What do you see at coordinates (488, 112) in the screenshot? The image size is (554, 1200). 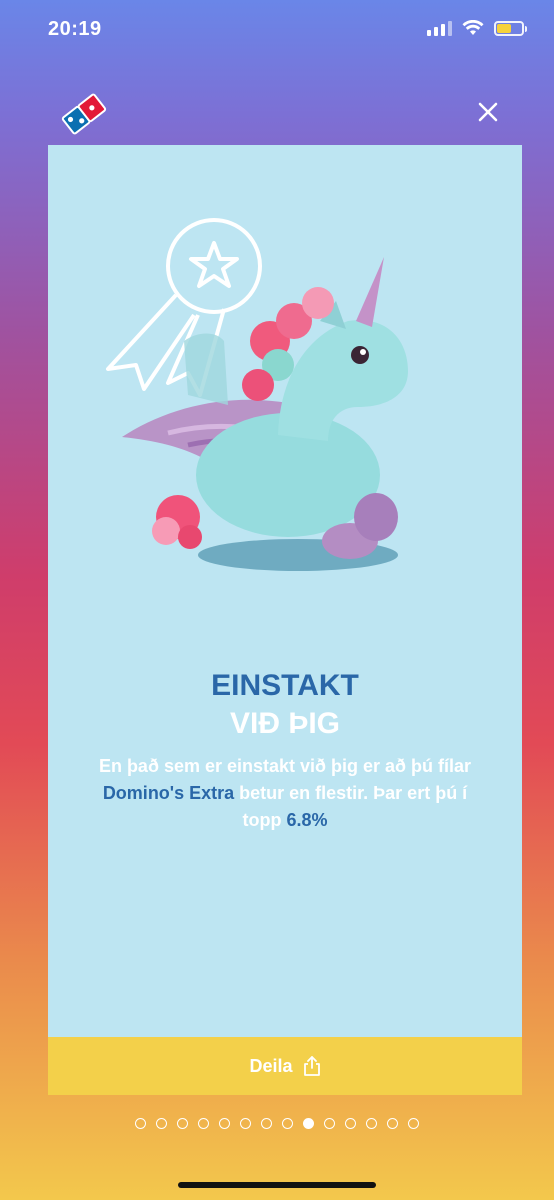 I see `close-icon` at bounding box center [488, 112].